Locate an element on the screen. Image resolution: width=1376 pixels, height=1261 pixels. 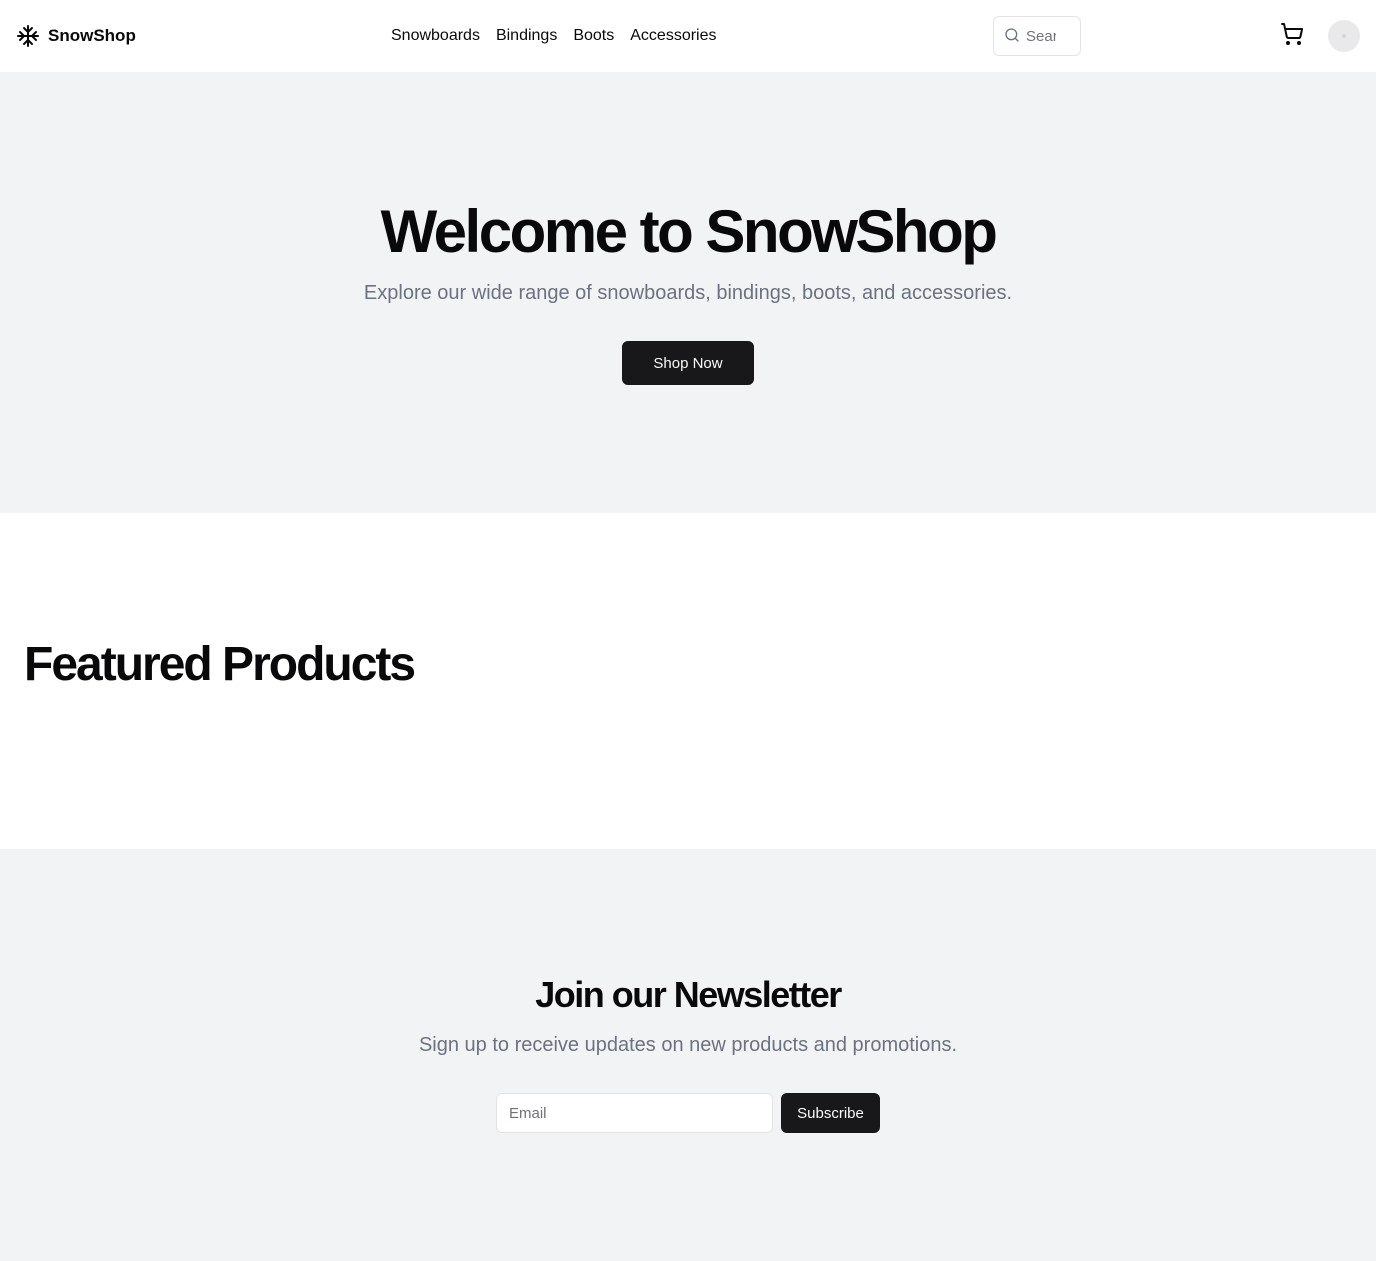
shopping-cart-icon is located at coordinates (1292, 36).